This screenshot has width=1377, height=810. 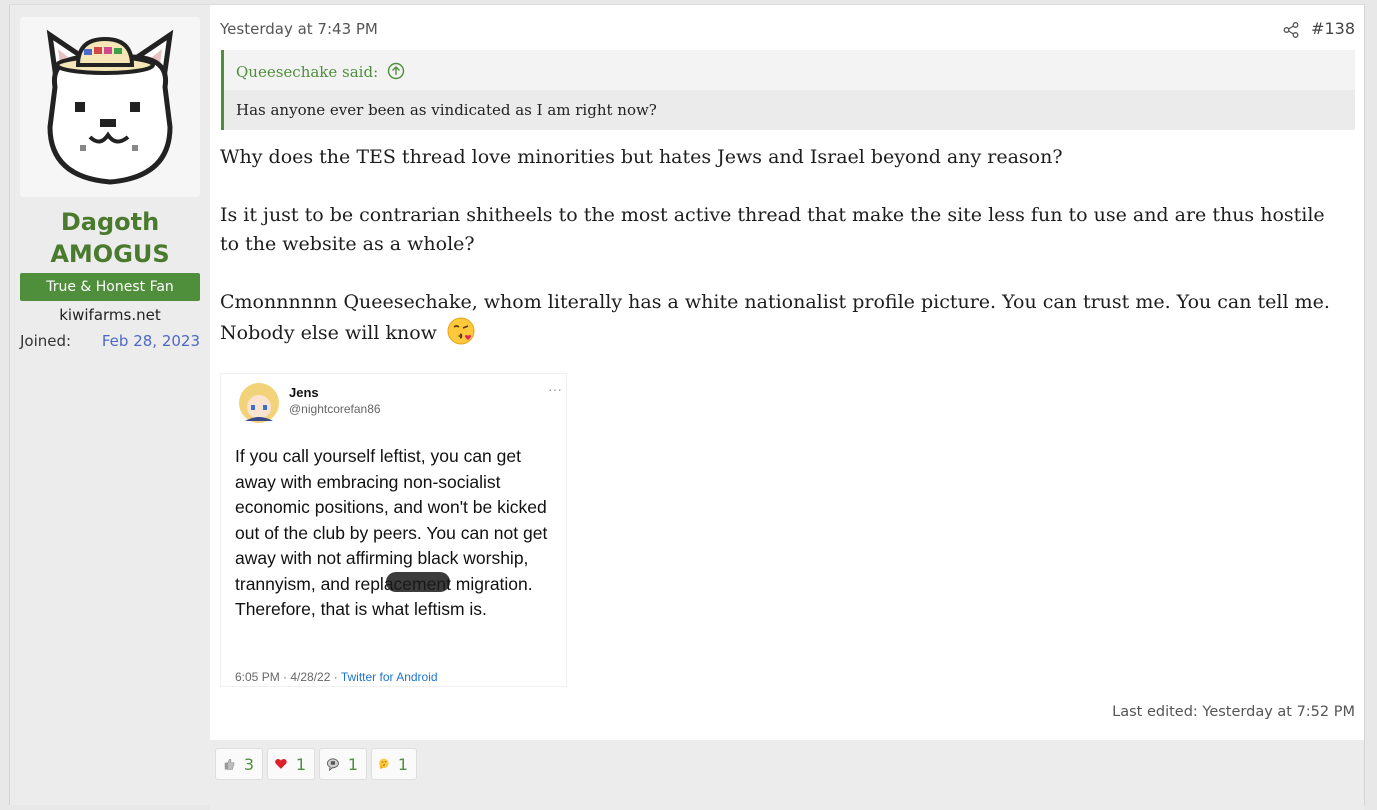 What do you see at coordinates (248, 764) in the screenshot?
I see `reaction-count: 3` at bounding box center [248, 764].